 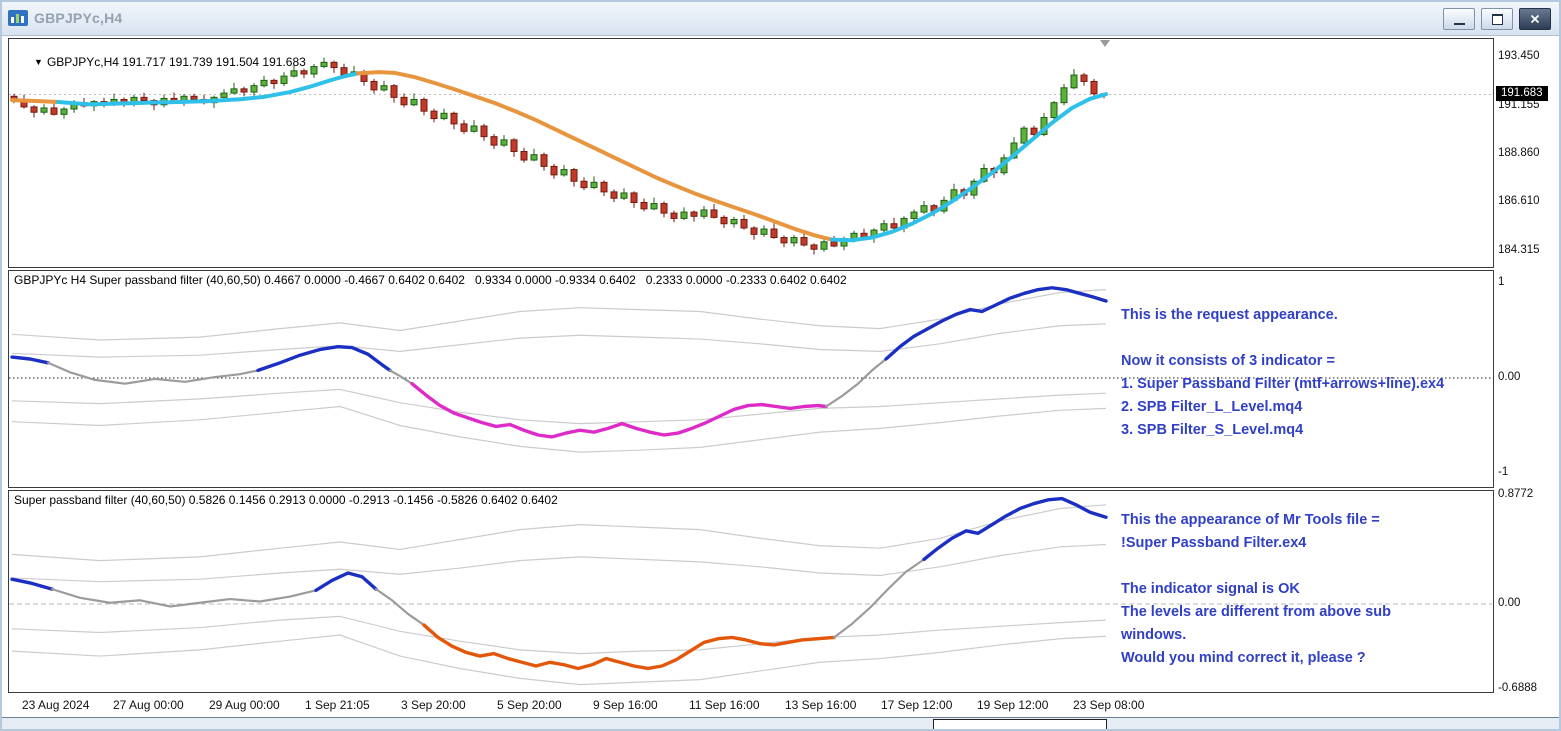 I want to click on price-axis-label: 191.155, so click(x=1519, y=104).